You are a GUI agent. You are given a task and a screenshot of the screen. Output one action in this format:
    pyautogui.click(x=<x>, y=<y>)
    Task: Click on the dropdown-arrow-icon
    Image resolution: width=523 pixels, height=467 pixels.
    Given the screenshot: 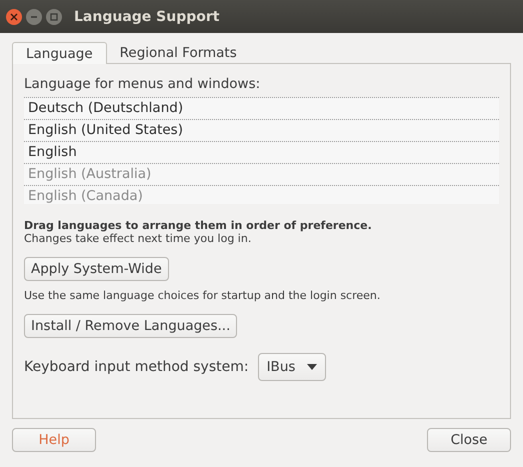 What is the action you would take?
    pyautogui.click(x=312, y=367)
    